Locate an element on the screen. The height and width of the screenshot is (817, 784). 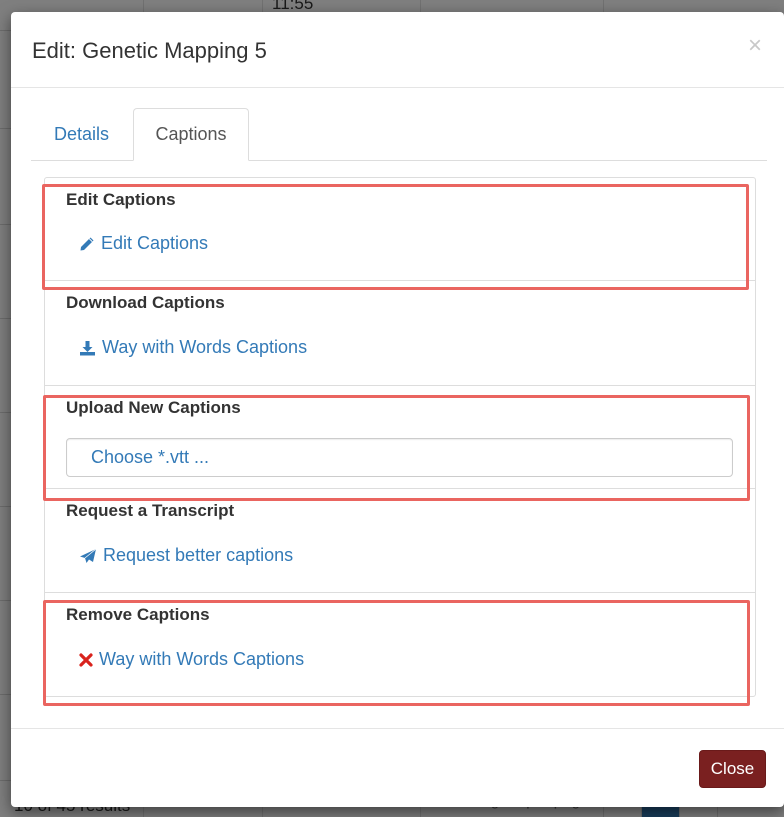
remove-captions-link: Way with Words Captions is located at coordinates (191, 659).